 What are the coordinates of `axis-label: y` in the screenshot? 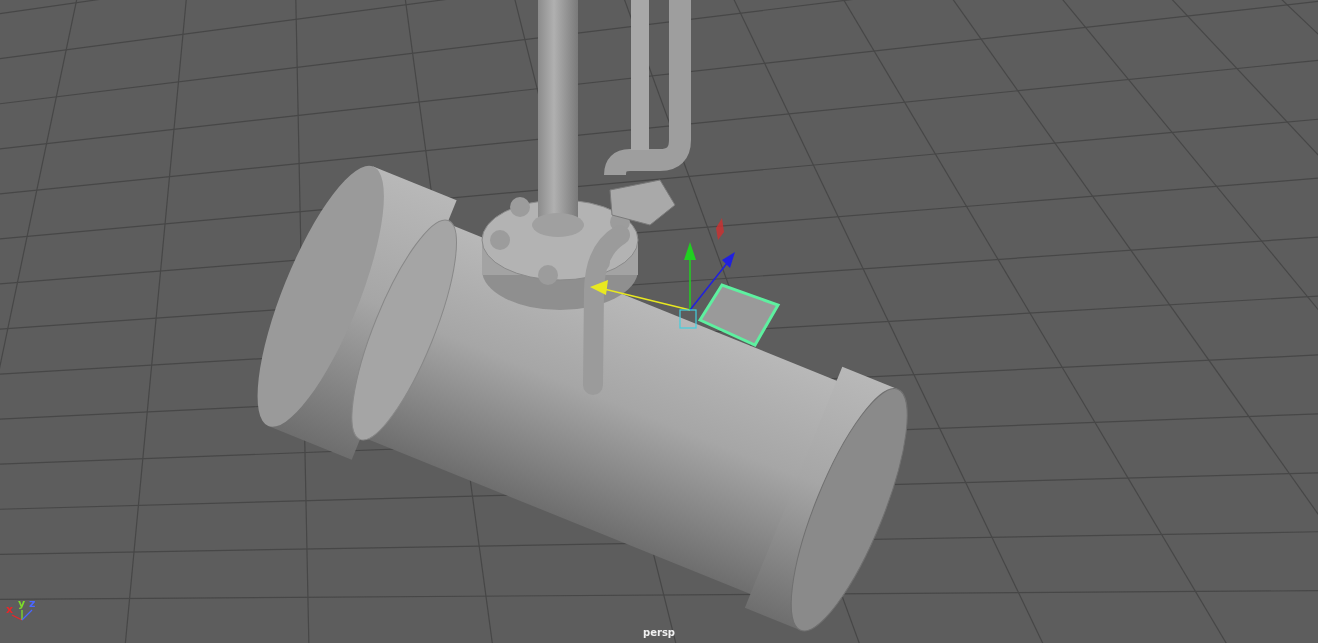 It's located at (22, 603).